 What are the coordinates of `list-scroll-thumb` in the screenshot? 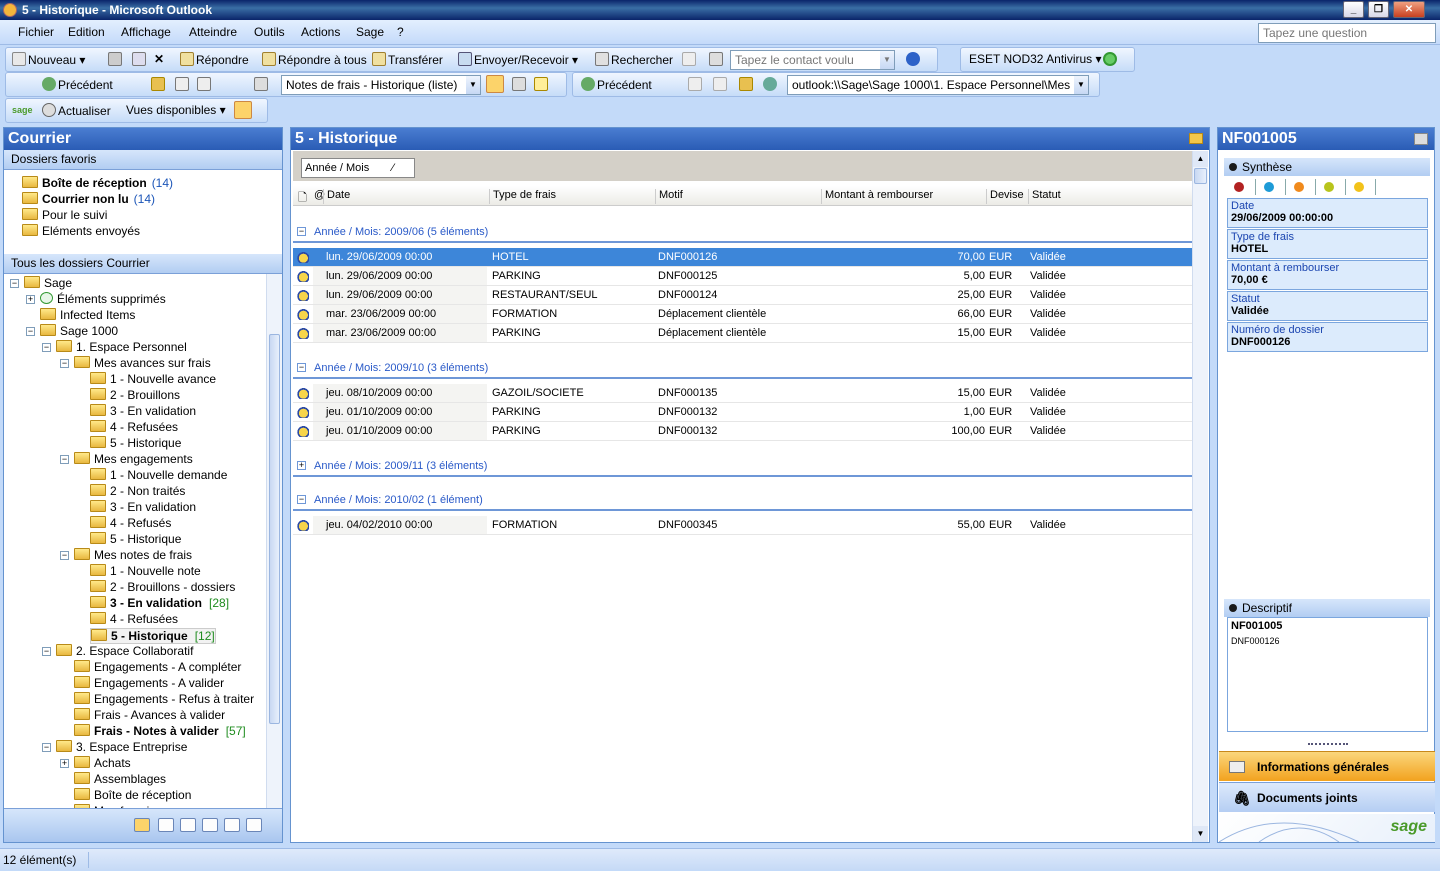 It's located at (1200, 176).